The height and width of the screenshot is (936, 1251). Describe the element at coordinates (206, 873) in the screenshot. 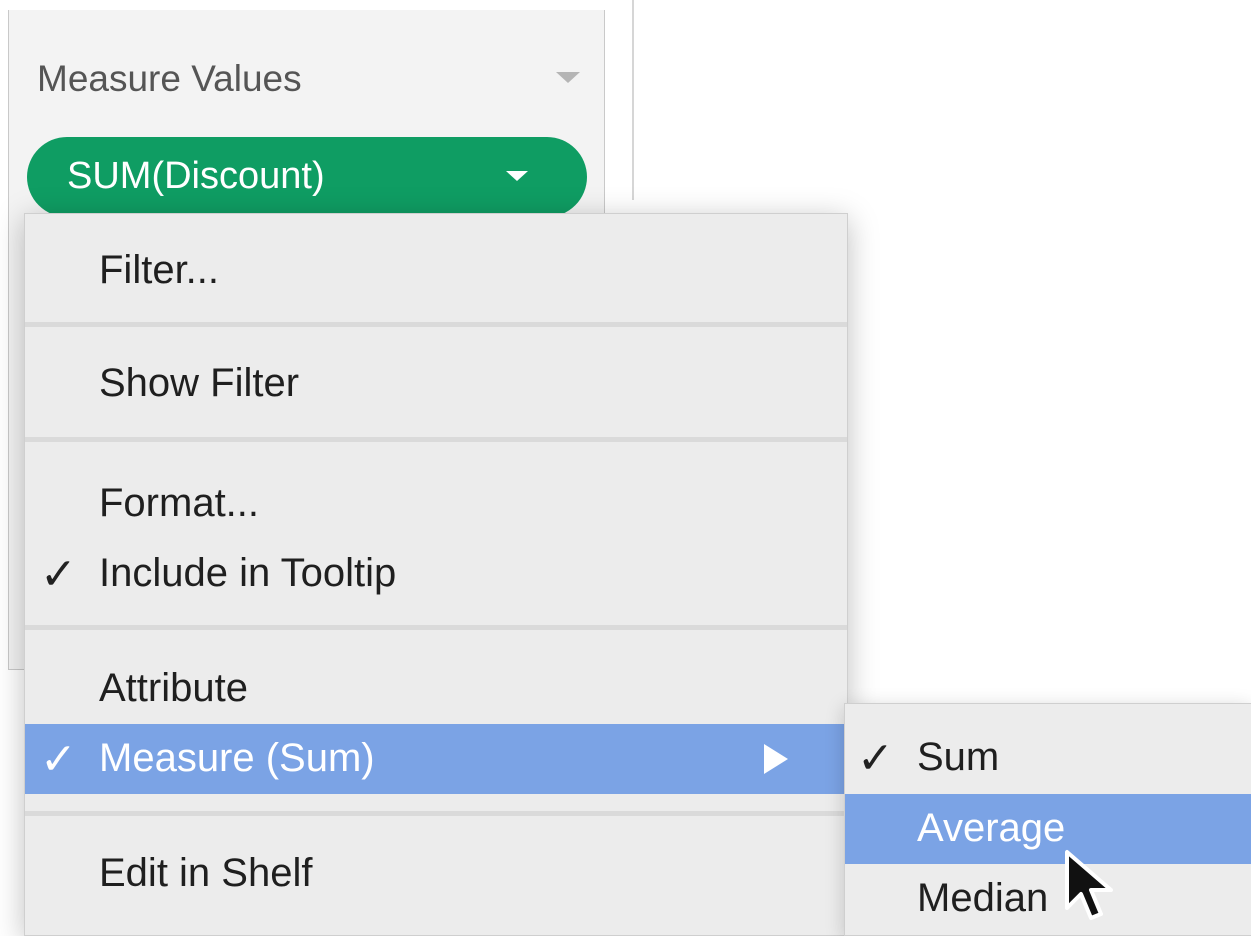

I see `menu-item-label: Edit in Shelf` at that location.